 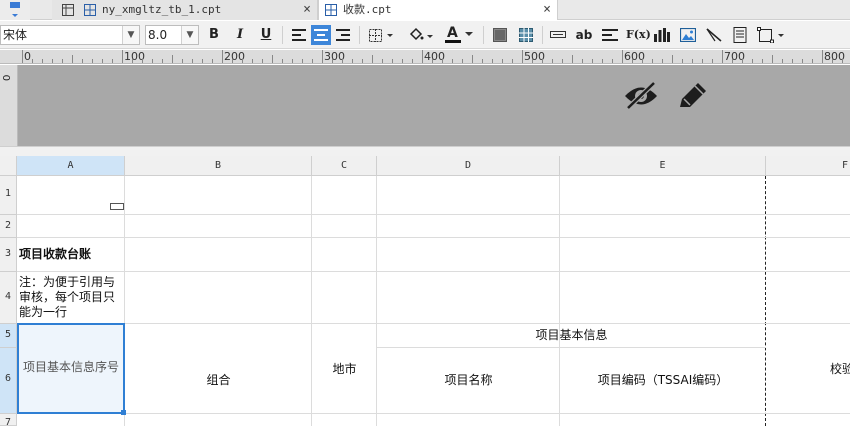 What do you see at coordinates (8, 255) in the screenshot?
I see `row-header-3: 3` at bounding box center [8, 255].